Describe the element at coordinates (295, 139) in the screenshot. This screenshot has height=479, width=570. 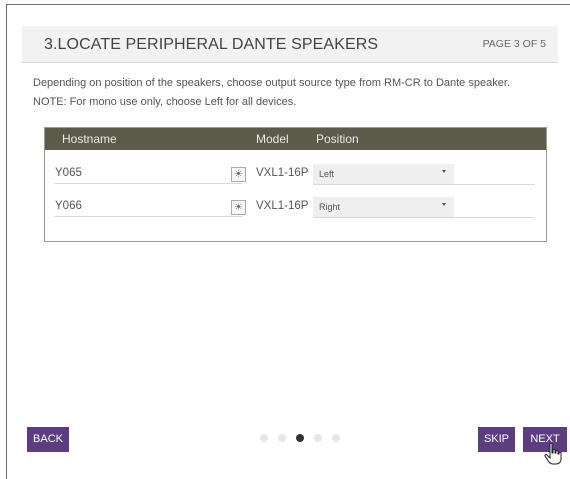
I see `table-header: Hostname Model Position` at that location.